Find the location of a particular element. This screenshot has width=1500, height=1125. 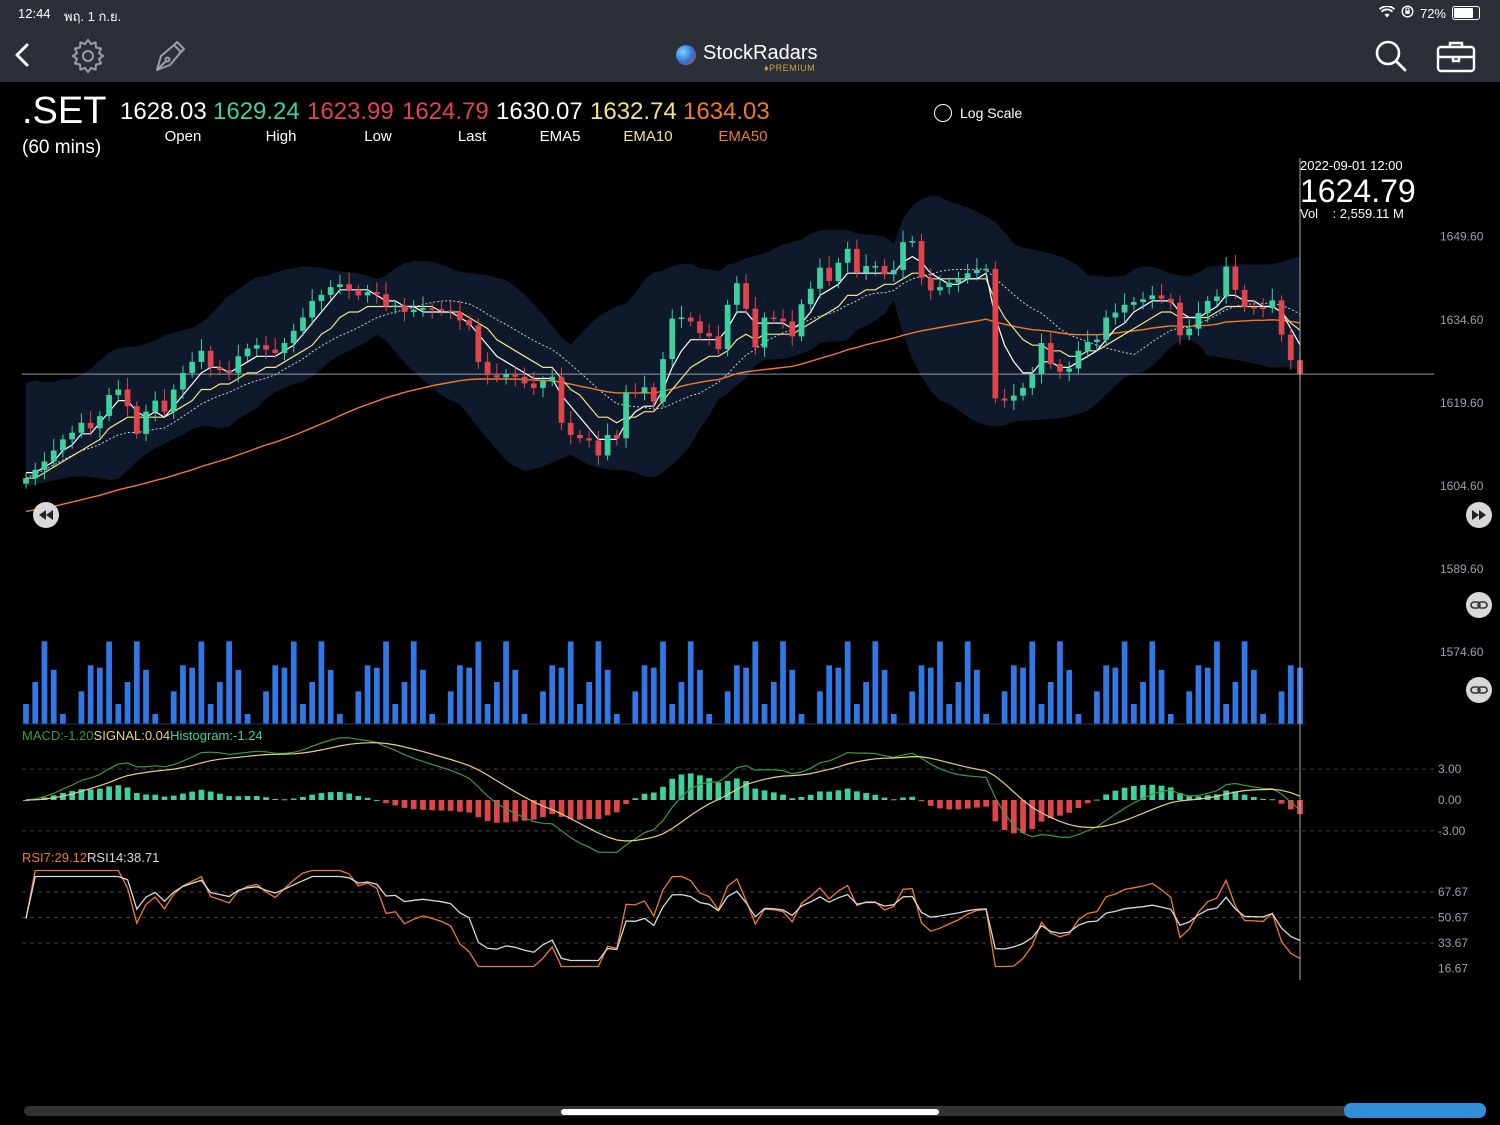

rsi-tick-1: 50.67 is located at coordinates (1453, 918).